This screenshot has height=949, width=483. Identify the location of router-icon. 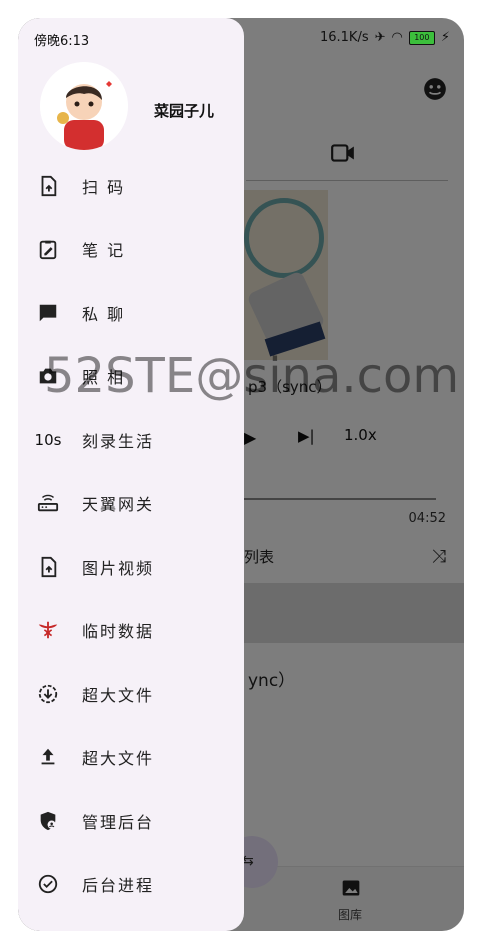
(48, 503).